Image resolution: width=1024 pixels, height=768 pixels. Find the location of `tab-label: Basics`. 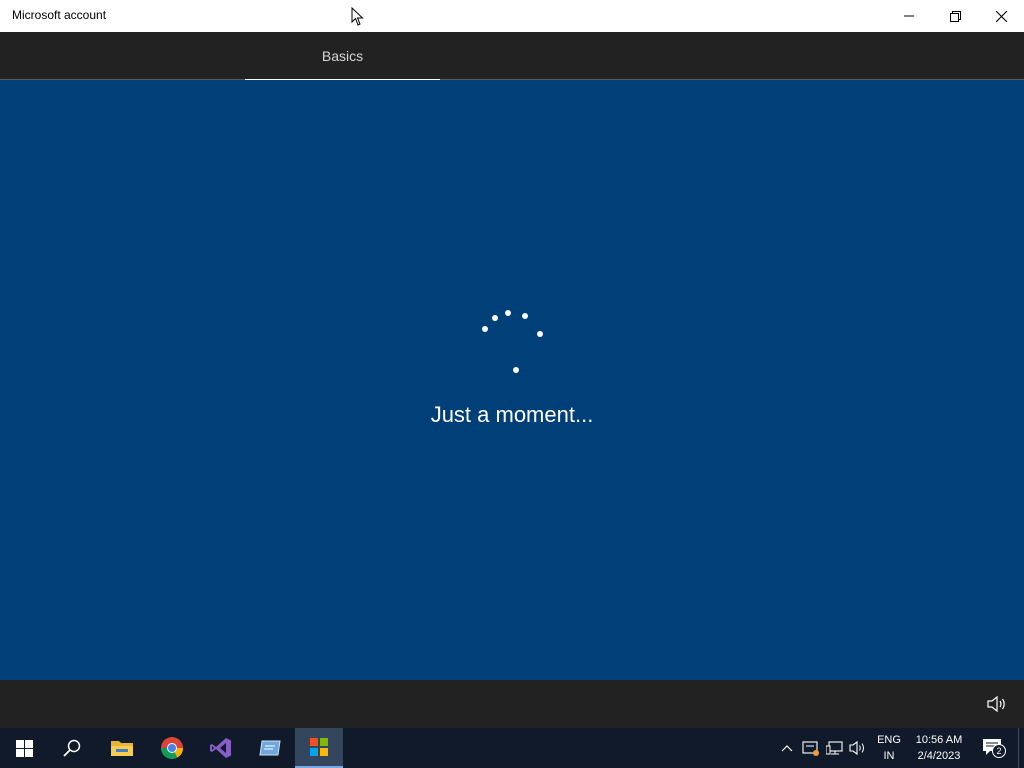

tab-label: Basics is located at coordinates (342, 56).